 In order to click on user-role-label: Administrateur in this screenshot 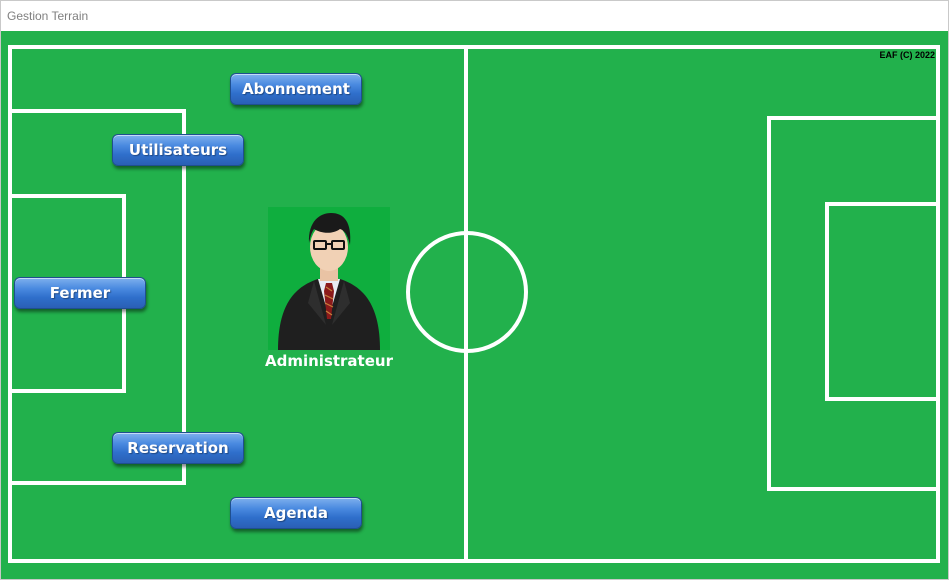, I will do `click(329, 361)`.